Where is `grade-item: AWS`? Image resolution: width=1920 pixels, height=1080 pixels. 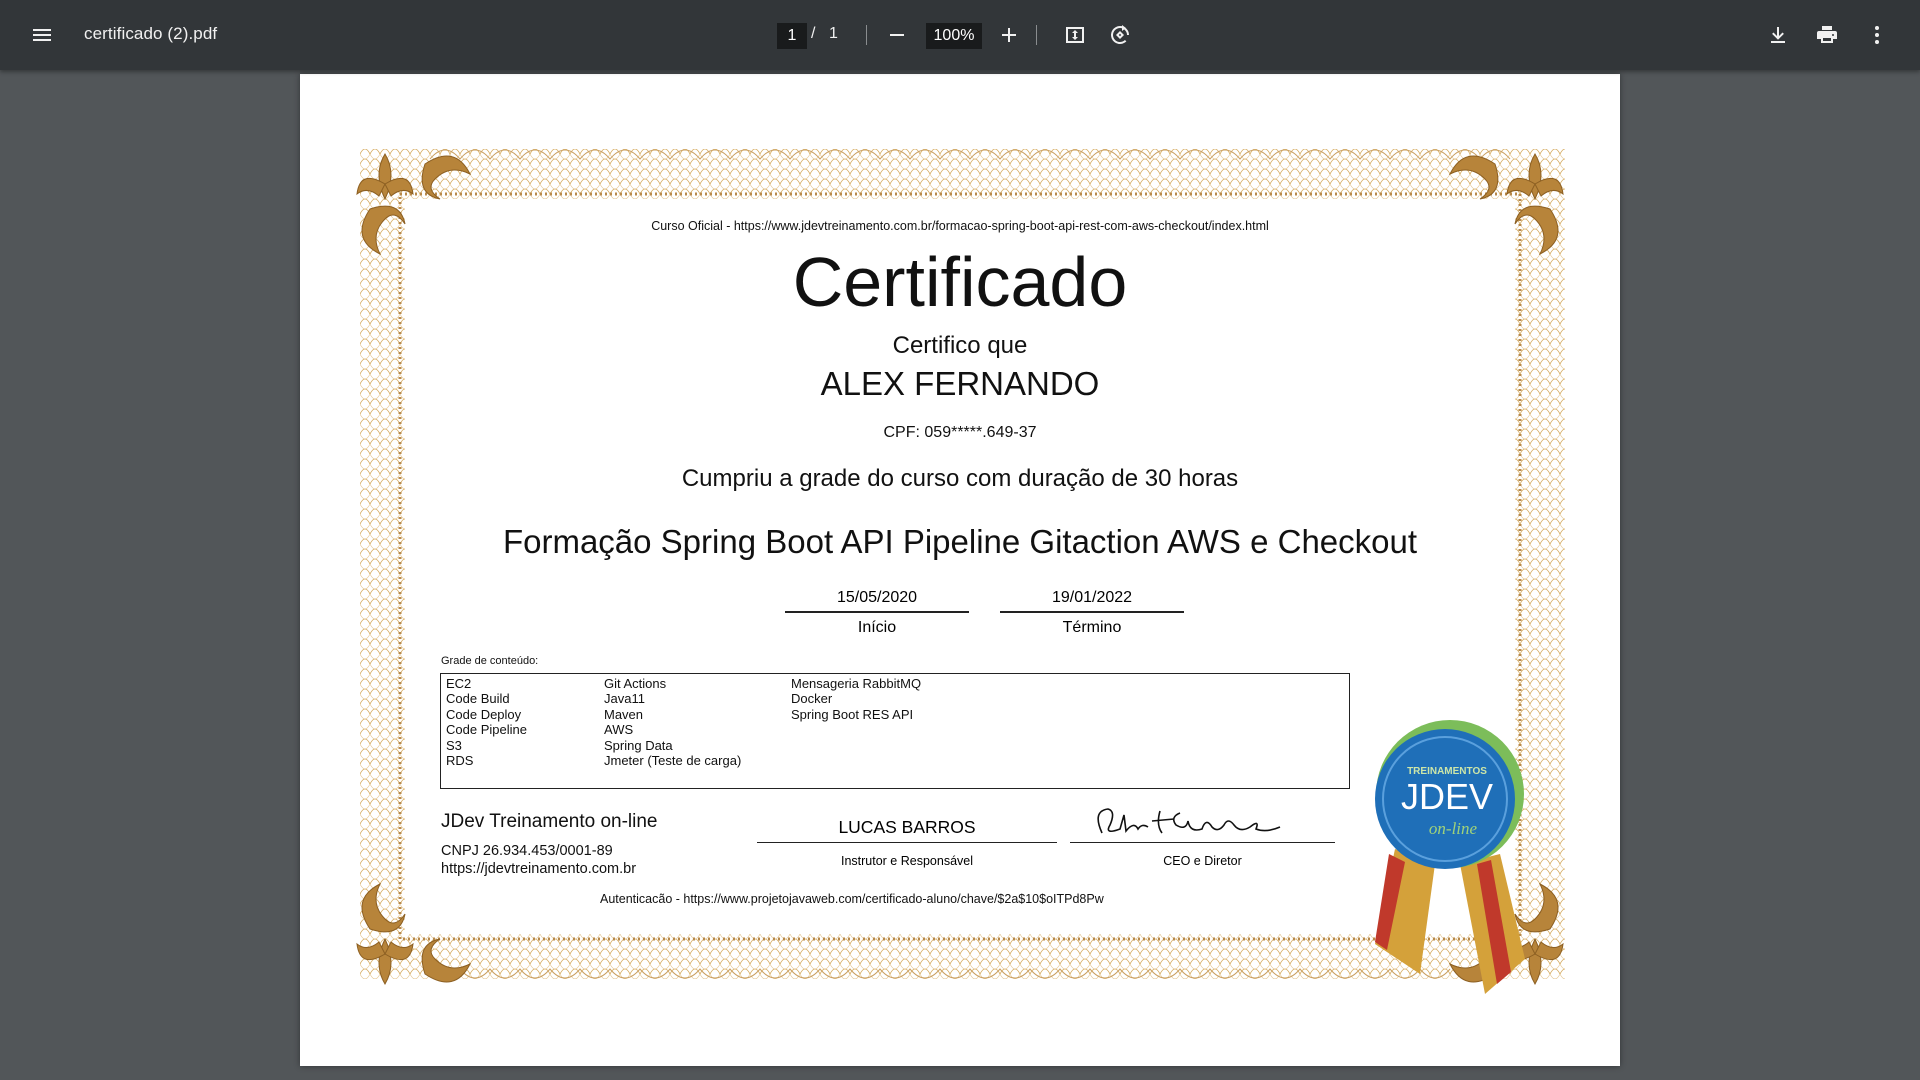
grade-item: AWS is located at coordinates (619, 730).